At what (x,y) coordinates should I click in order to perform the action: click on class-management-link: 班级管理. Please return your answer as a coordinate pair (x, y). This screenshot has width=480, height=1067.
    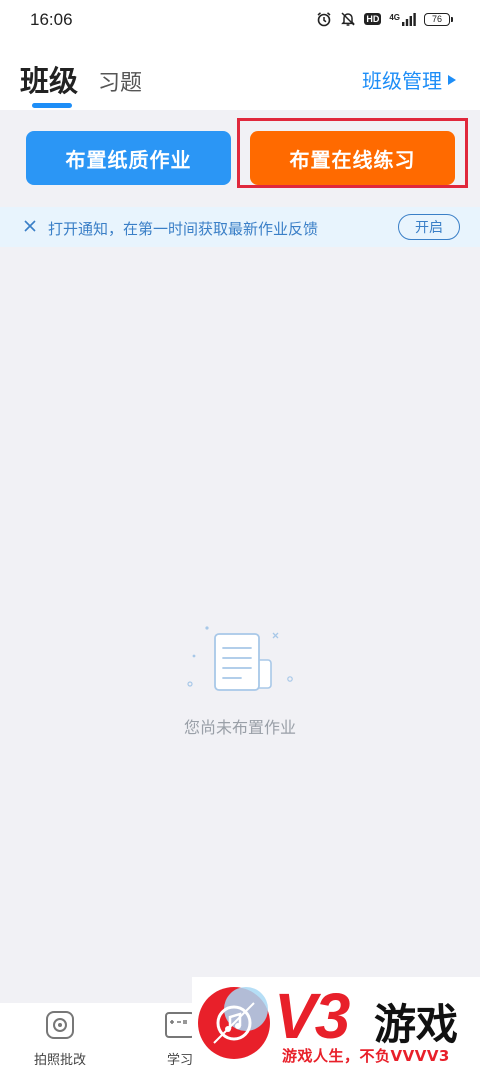
    Looking at the image, I should click on (409, 79).